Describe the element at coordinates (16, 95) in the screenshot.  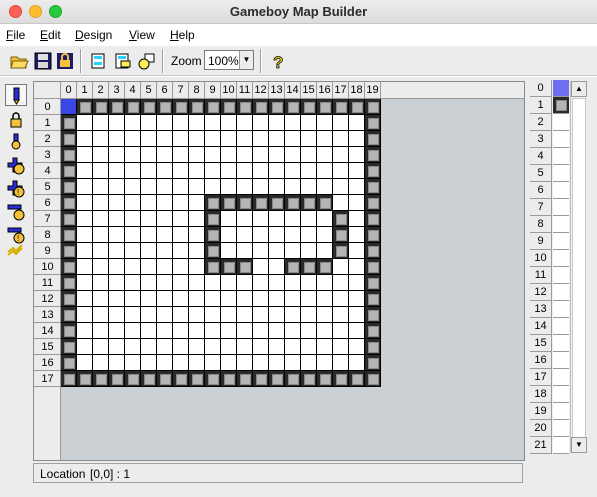
I see `pencil-icon` at that location.